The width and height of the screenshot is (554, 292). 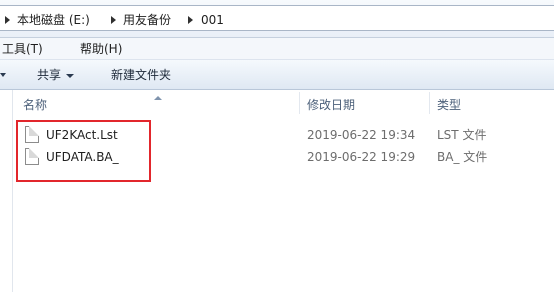 I want to click on file-type: BA_ 文件, so click(x=462, y=157).